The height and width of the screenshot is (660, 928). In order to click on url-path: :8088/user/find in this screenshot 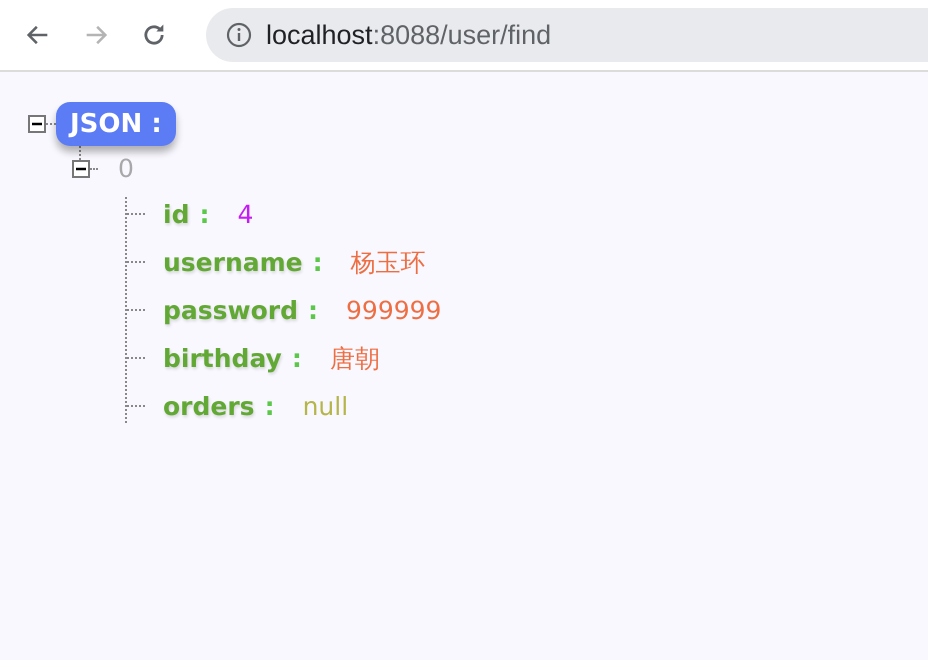, I will do `click(462, 35)`.